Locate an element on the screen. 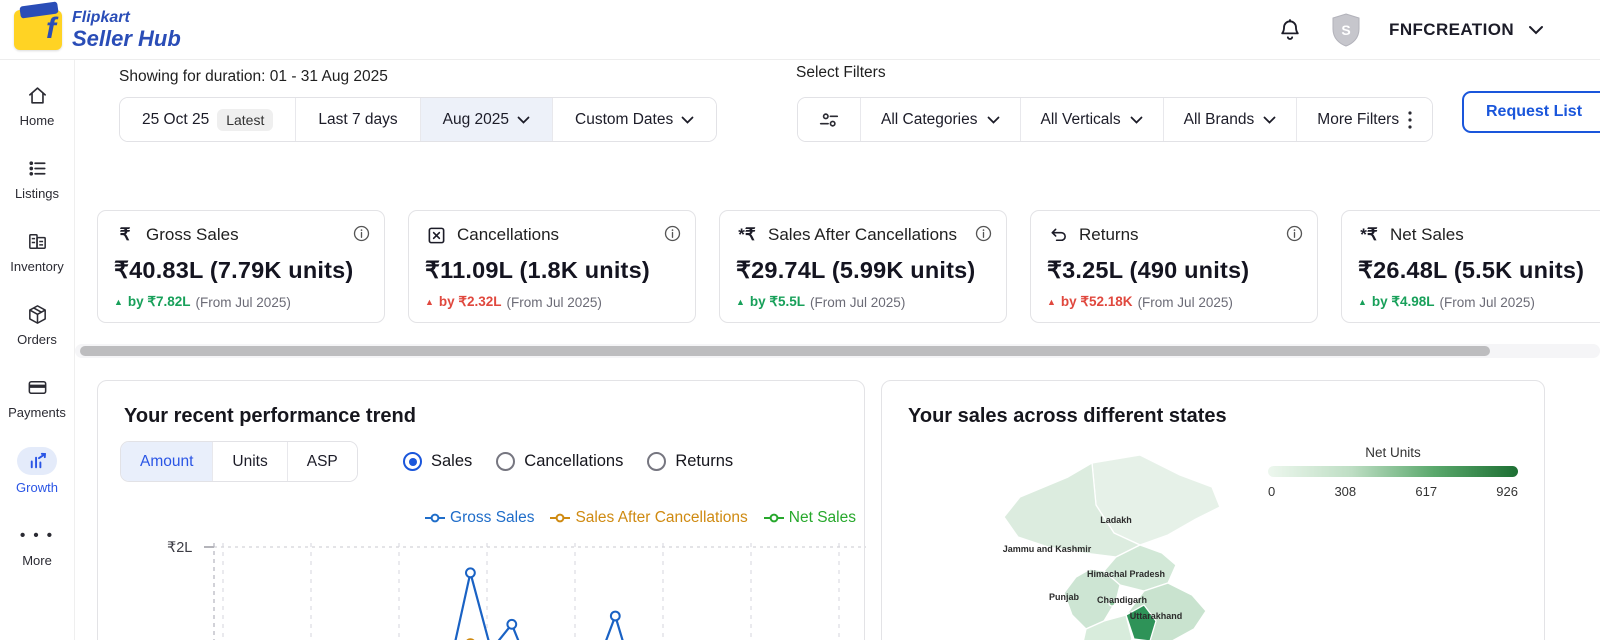  card-value: ₹26.48L (5.5K units) is located at coordinates (1471, 270).